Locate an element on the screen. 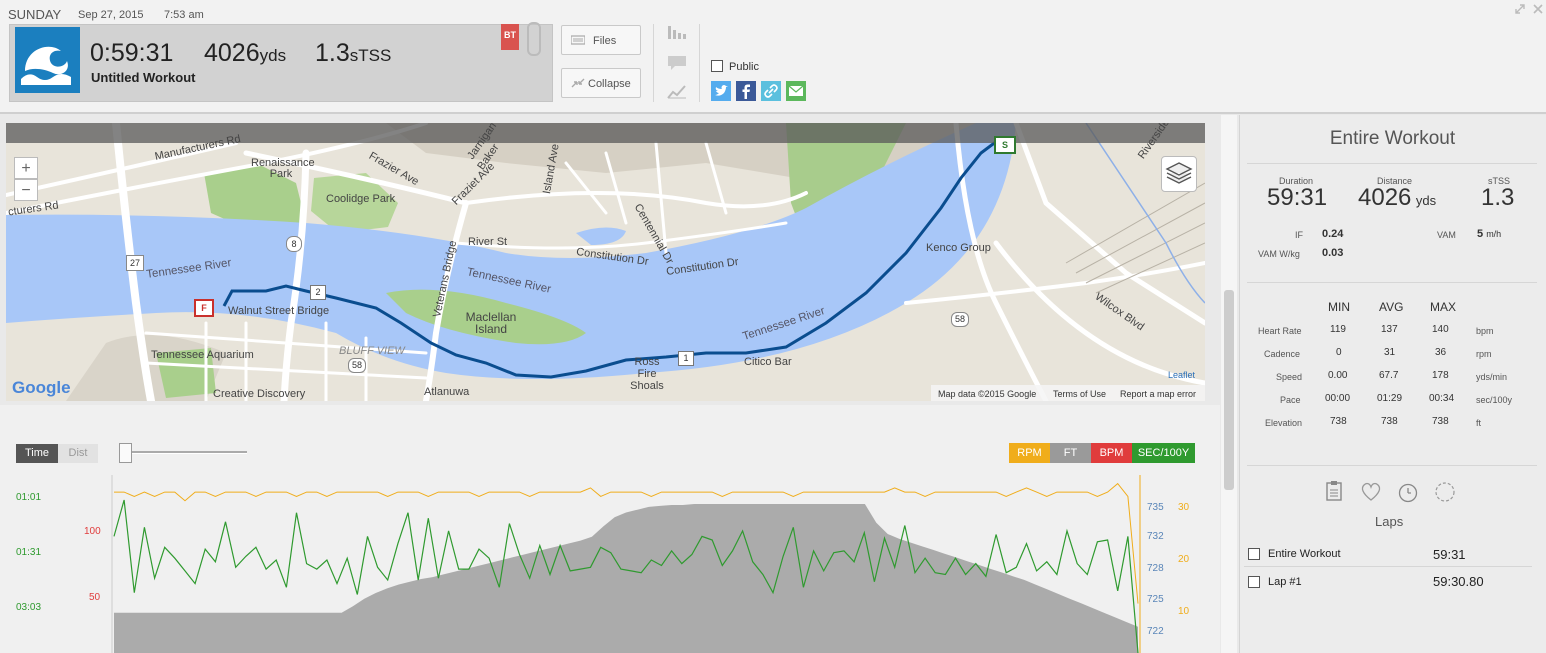  map-top-bar is located at coordinates (605, 133).